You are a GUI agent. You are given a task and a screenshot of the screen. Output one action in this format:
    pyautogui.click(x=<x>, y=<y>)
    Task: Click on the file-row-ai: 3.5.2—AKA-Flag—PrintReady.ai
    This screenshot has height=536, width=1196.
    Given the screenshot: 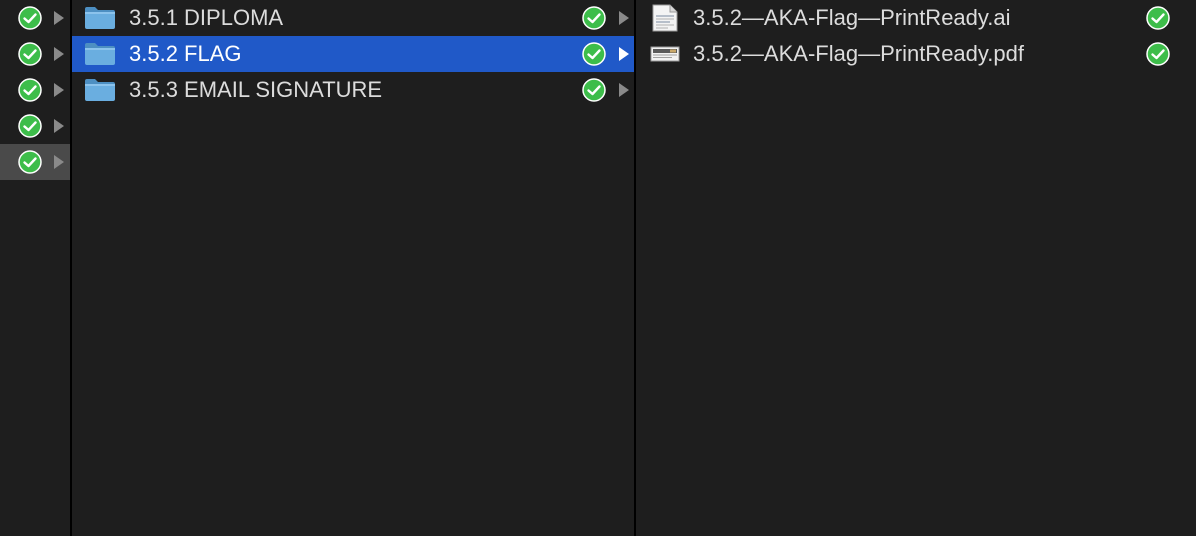 What is the action you would take?
    pyautogui.click(x=916, y=18)
    